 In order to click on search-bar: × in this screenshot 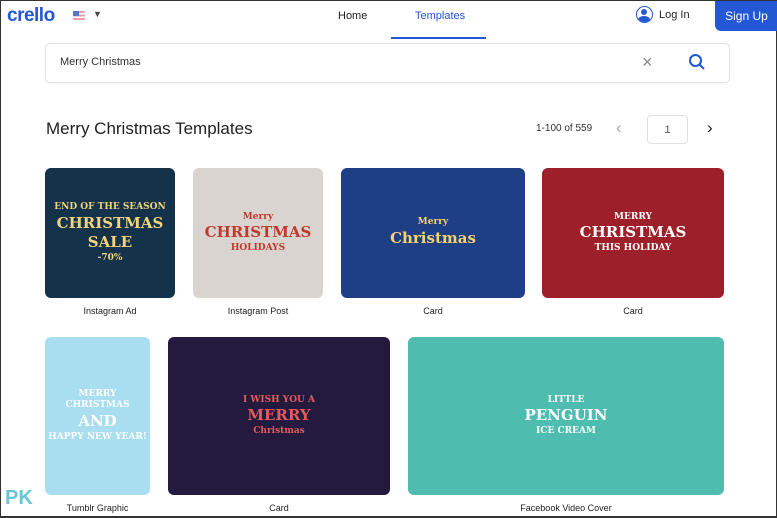, I will do `click(387, 63)`.